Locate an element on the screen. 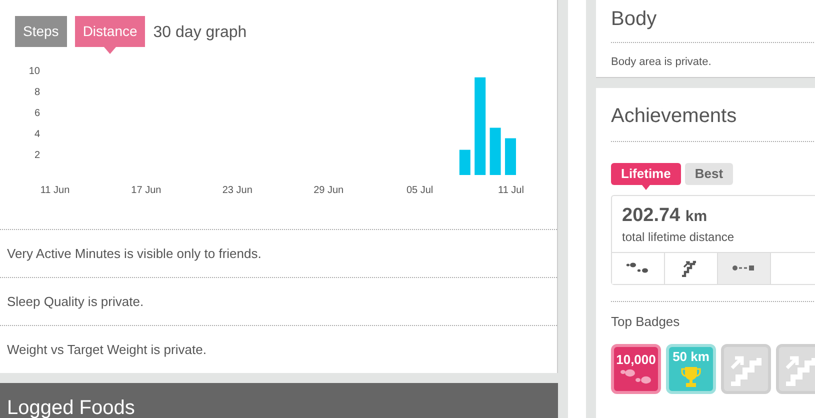 Image resolution: width=815 pixels, height=418 pixels. badge: 50 km is located at coordinates (691, 369).